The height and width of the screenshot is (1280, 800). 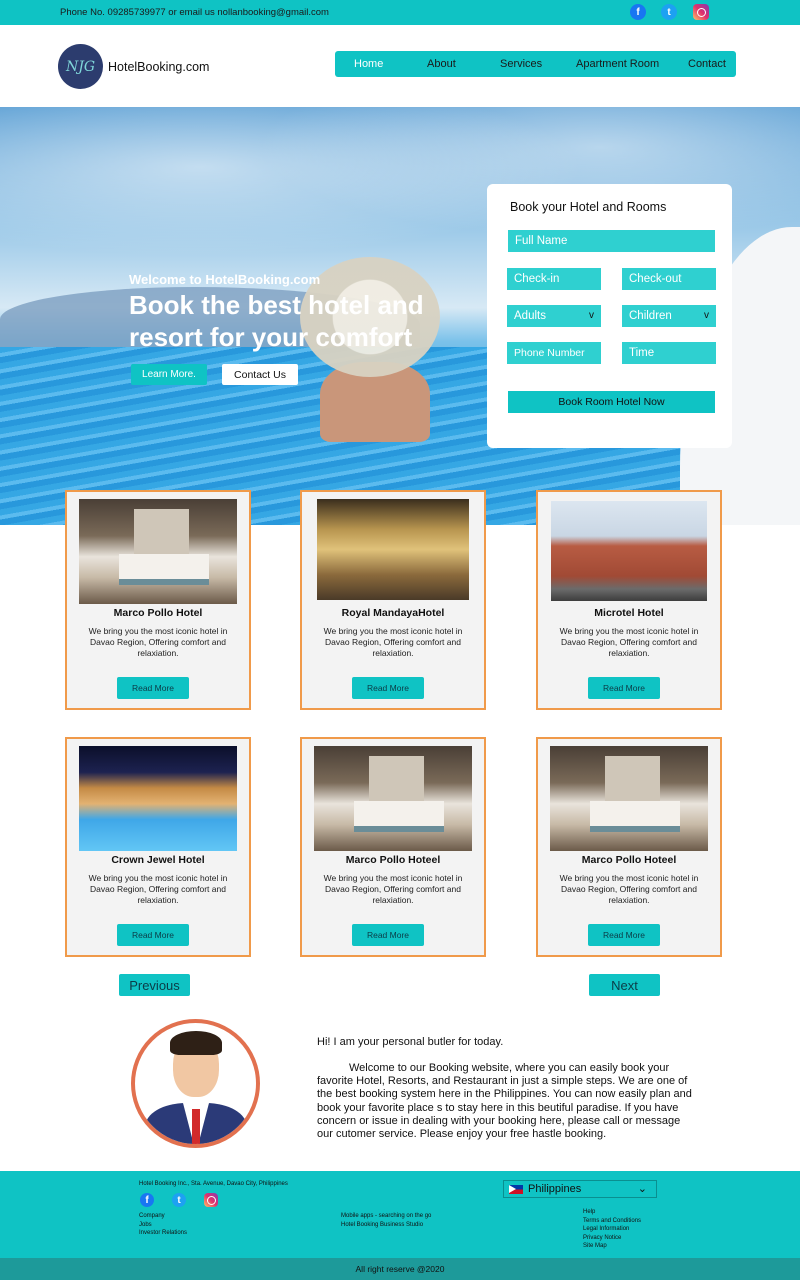 I want to click on book-room-button: Book Room Hotel Now, so click(x=611, y=402).